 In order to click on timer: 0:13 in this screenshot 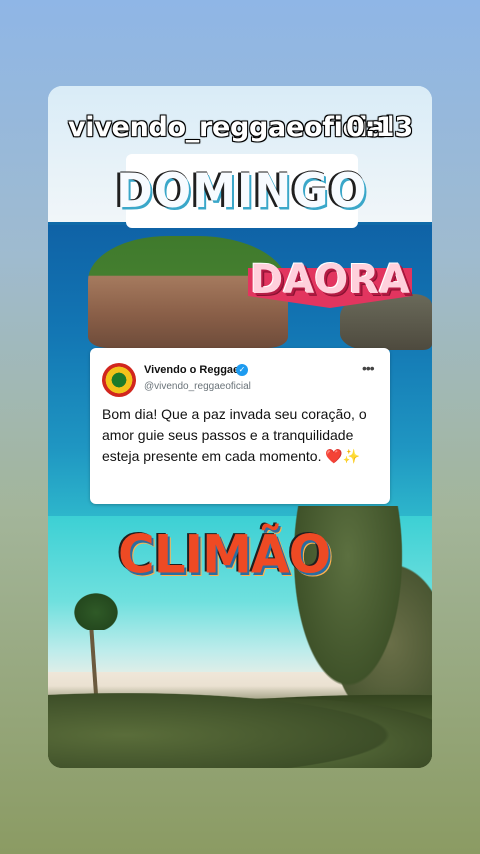, I will do `click(380, 127)`.